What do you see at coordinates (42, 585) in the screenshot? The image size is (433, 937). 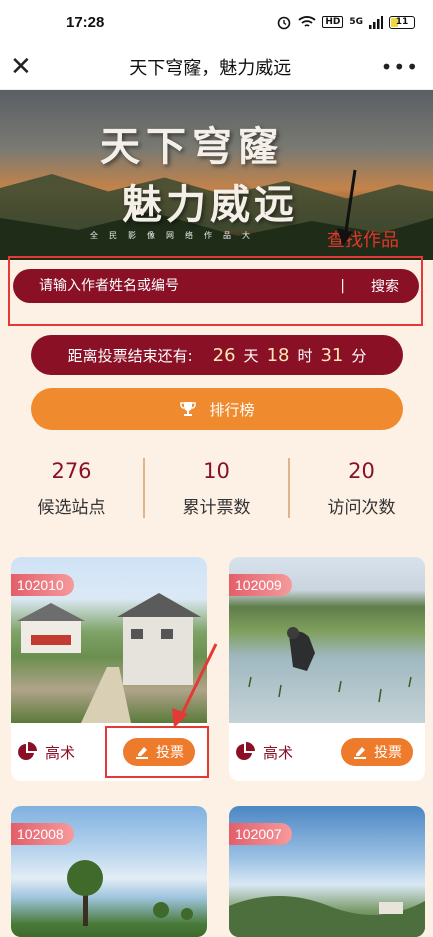 I see `work-id-badge: 102010` at bounding box center [42, 585].